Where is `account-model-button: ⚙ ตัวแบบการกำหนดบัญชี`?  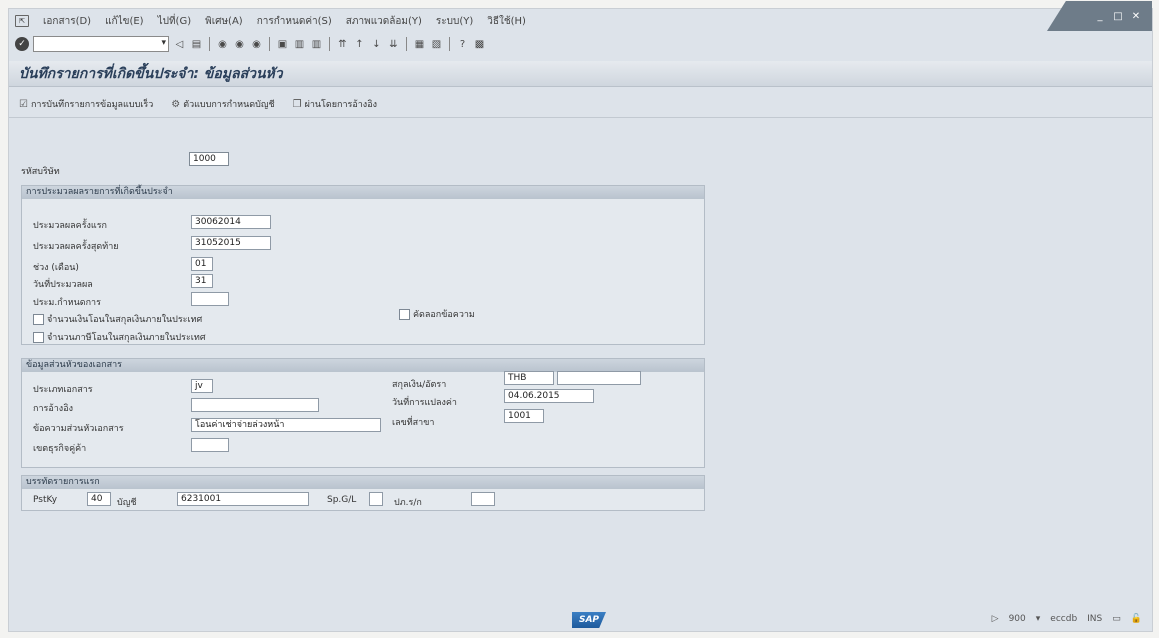
account-model-button: ⚙ ตัวแบบการกำหนดบัญชี is located at coordinates (222, 104).